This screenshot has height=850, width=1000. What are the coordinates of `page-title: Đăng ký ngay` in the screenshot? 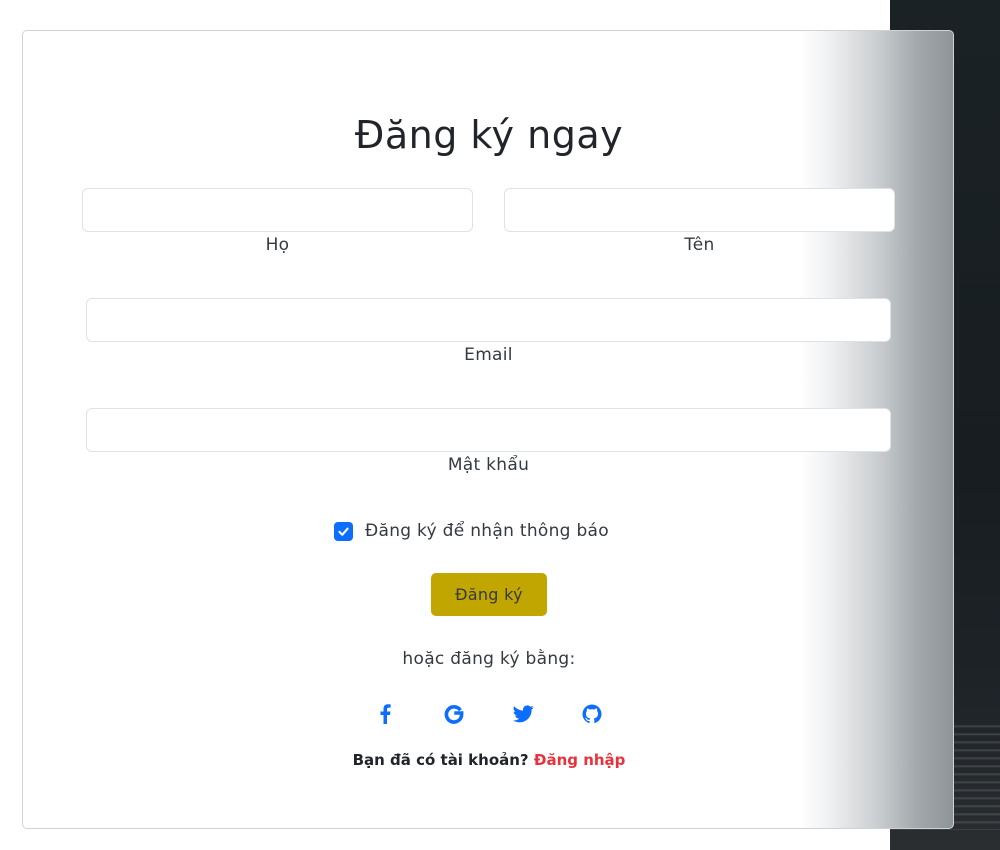 It's located at (489, 135).